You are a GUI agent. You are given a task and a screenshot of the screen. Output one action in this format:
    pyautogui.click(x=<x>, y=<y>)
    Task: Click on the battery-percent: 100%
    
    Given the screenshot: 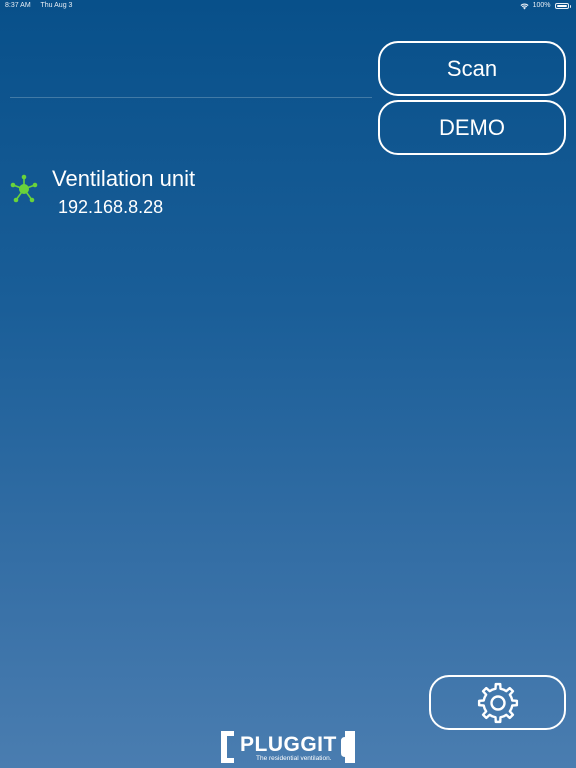 What is the action you would take?
    pyautogui.click(x=541, y=5)
    